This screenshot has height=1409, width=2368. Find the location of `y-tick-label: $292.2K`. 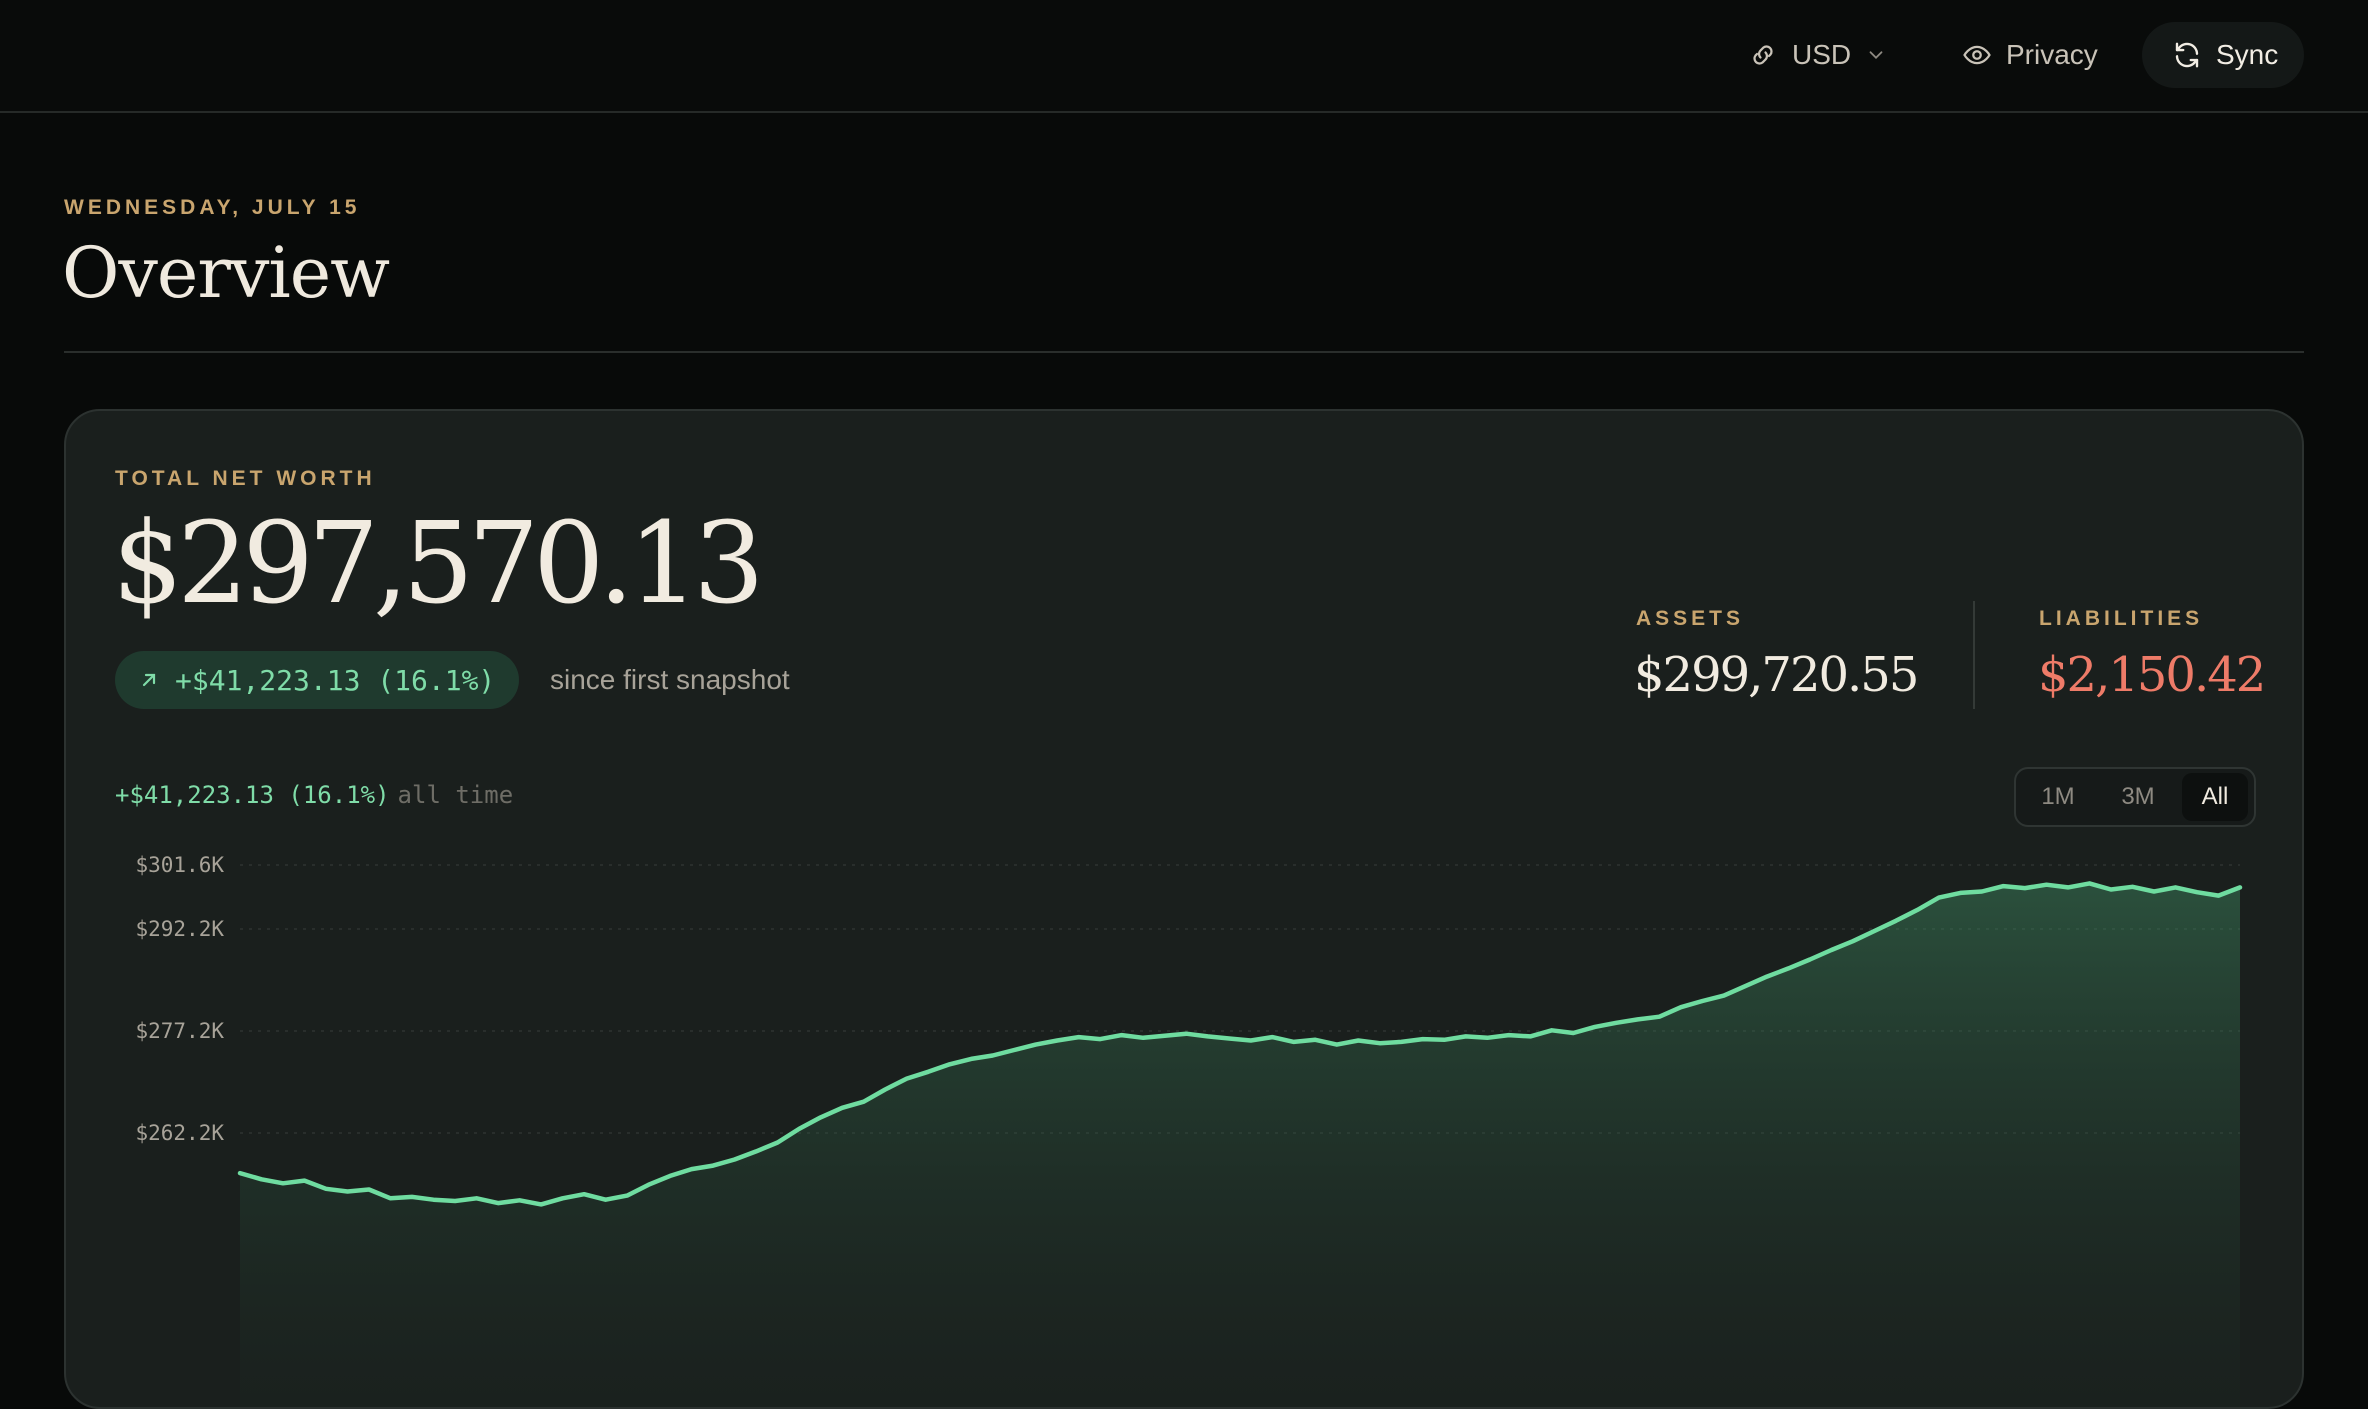

y-tick-label: $292.2K is located at coordinates (179, 929).